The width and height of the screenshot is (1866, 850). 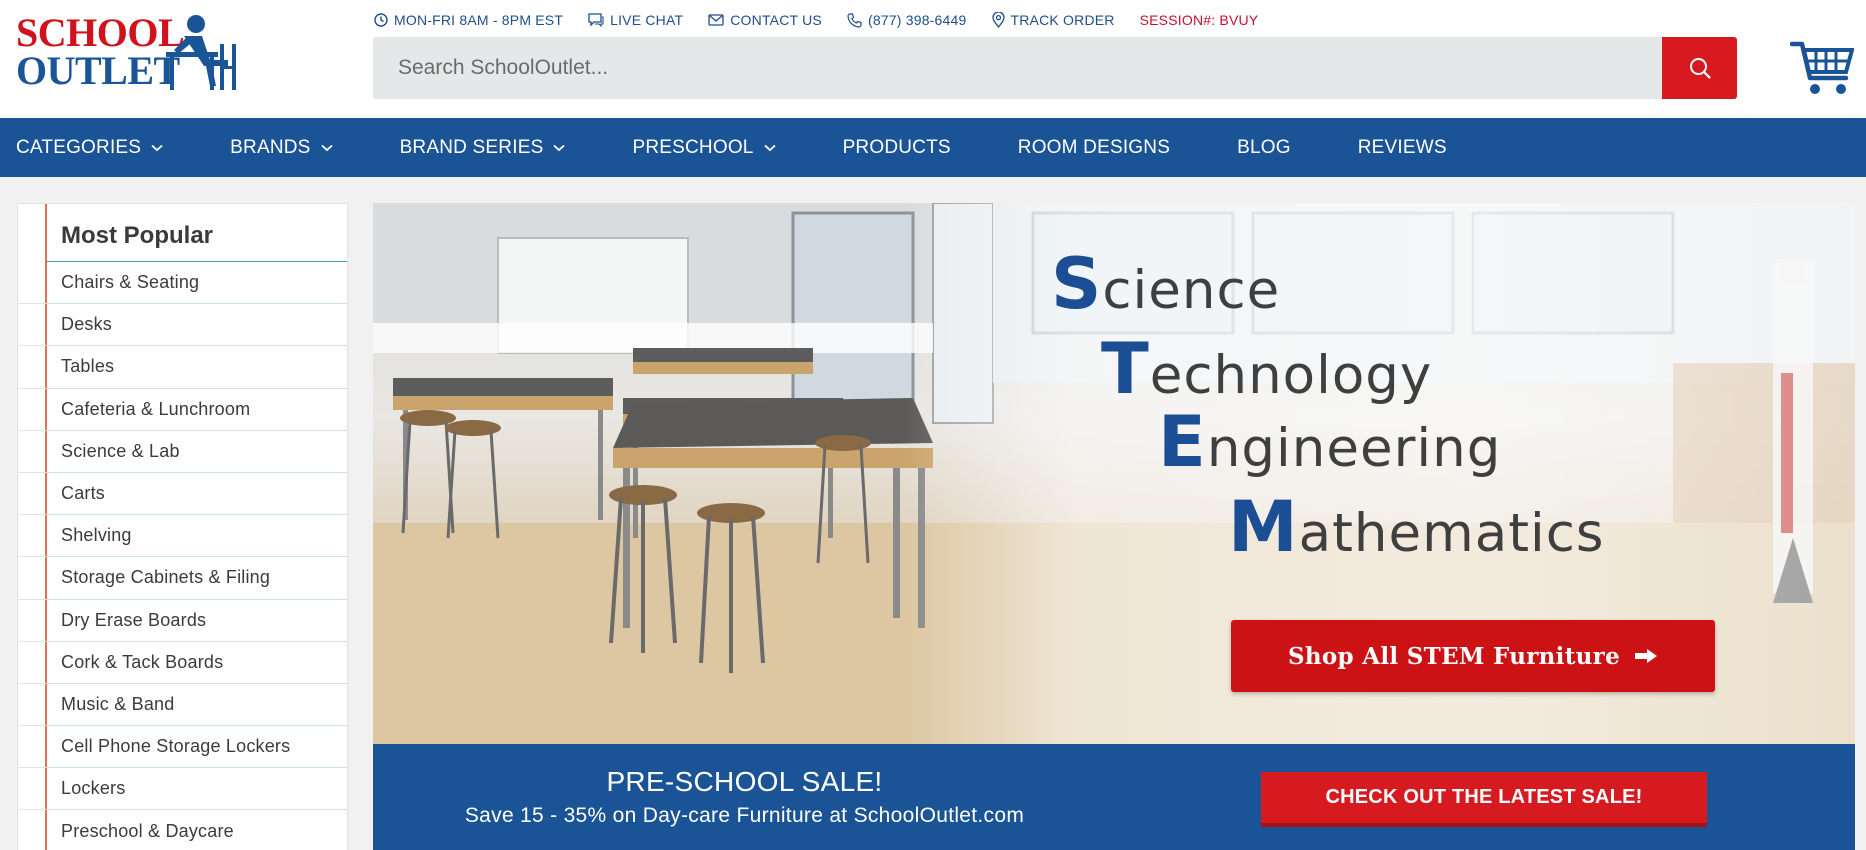 What do you see at coordinates (1191, 290) in the screenshot?
I see `stem-science-rest: cience` at bounding box center [1191, 290].